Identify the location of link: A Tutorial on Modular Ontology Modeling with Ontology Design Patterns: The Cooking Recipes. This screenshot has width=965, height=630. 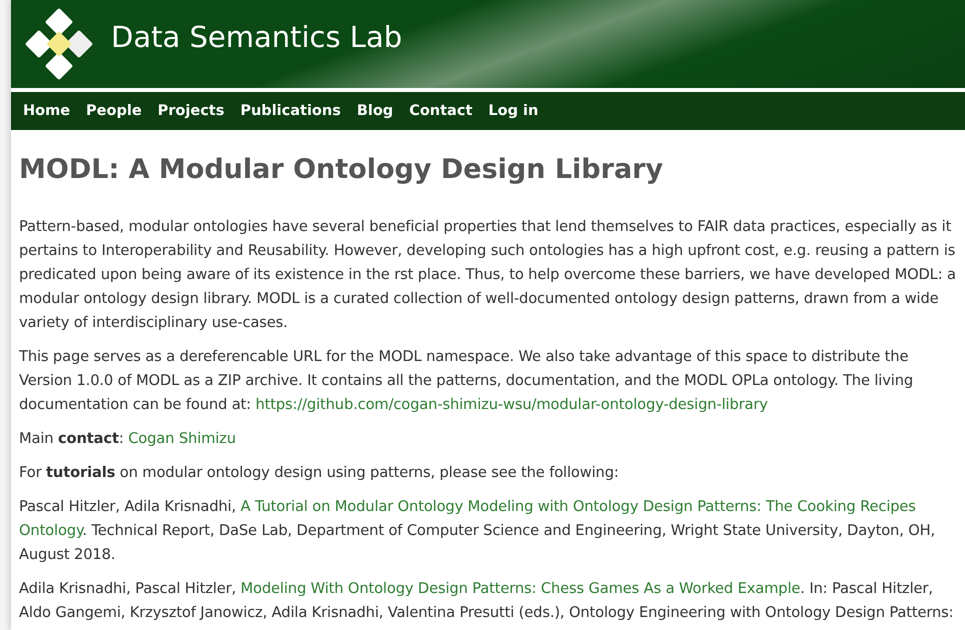
(578, 506).